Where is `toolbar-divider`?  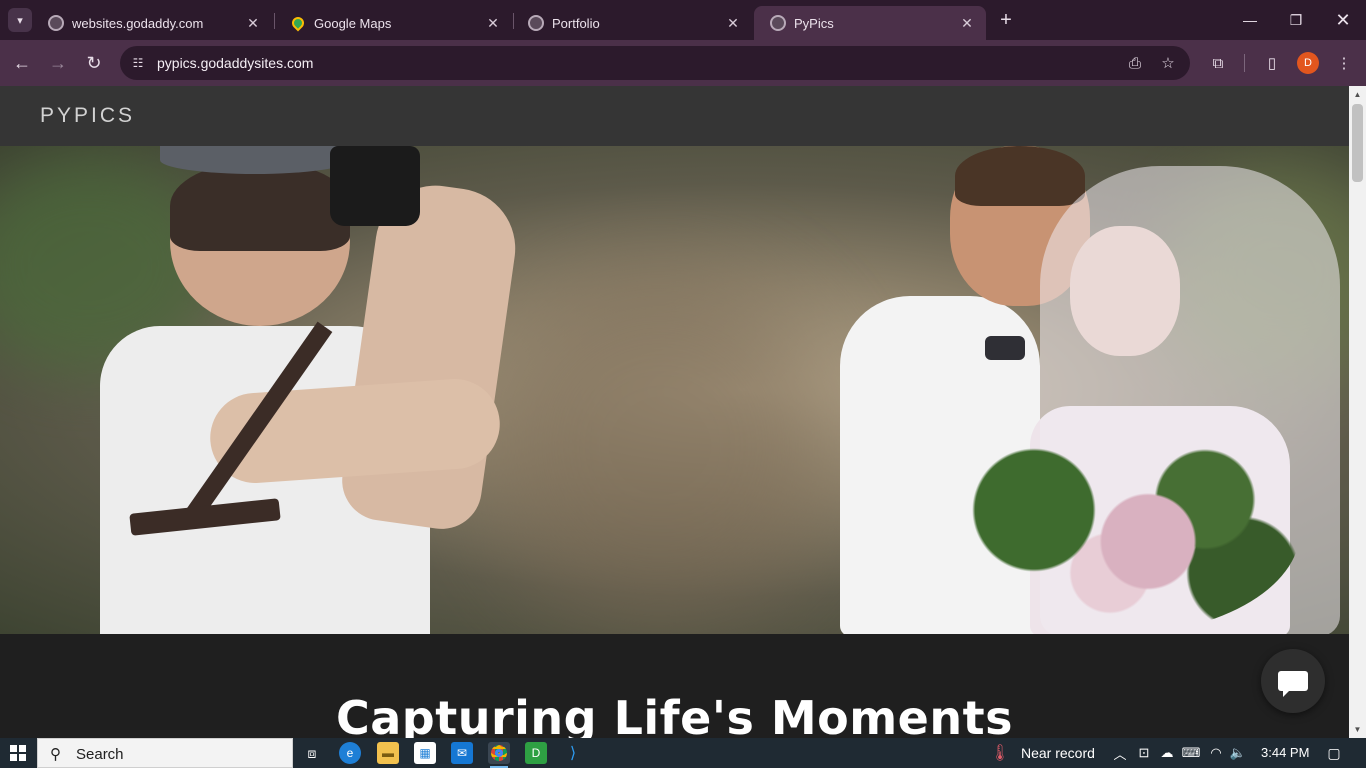
toolbar-divider is located at coordinates (1244, 63).